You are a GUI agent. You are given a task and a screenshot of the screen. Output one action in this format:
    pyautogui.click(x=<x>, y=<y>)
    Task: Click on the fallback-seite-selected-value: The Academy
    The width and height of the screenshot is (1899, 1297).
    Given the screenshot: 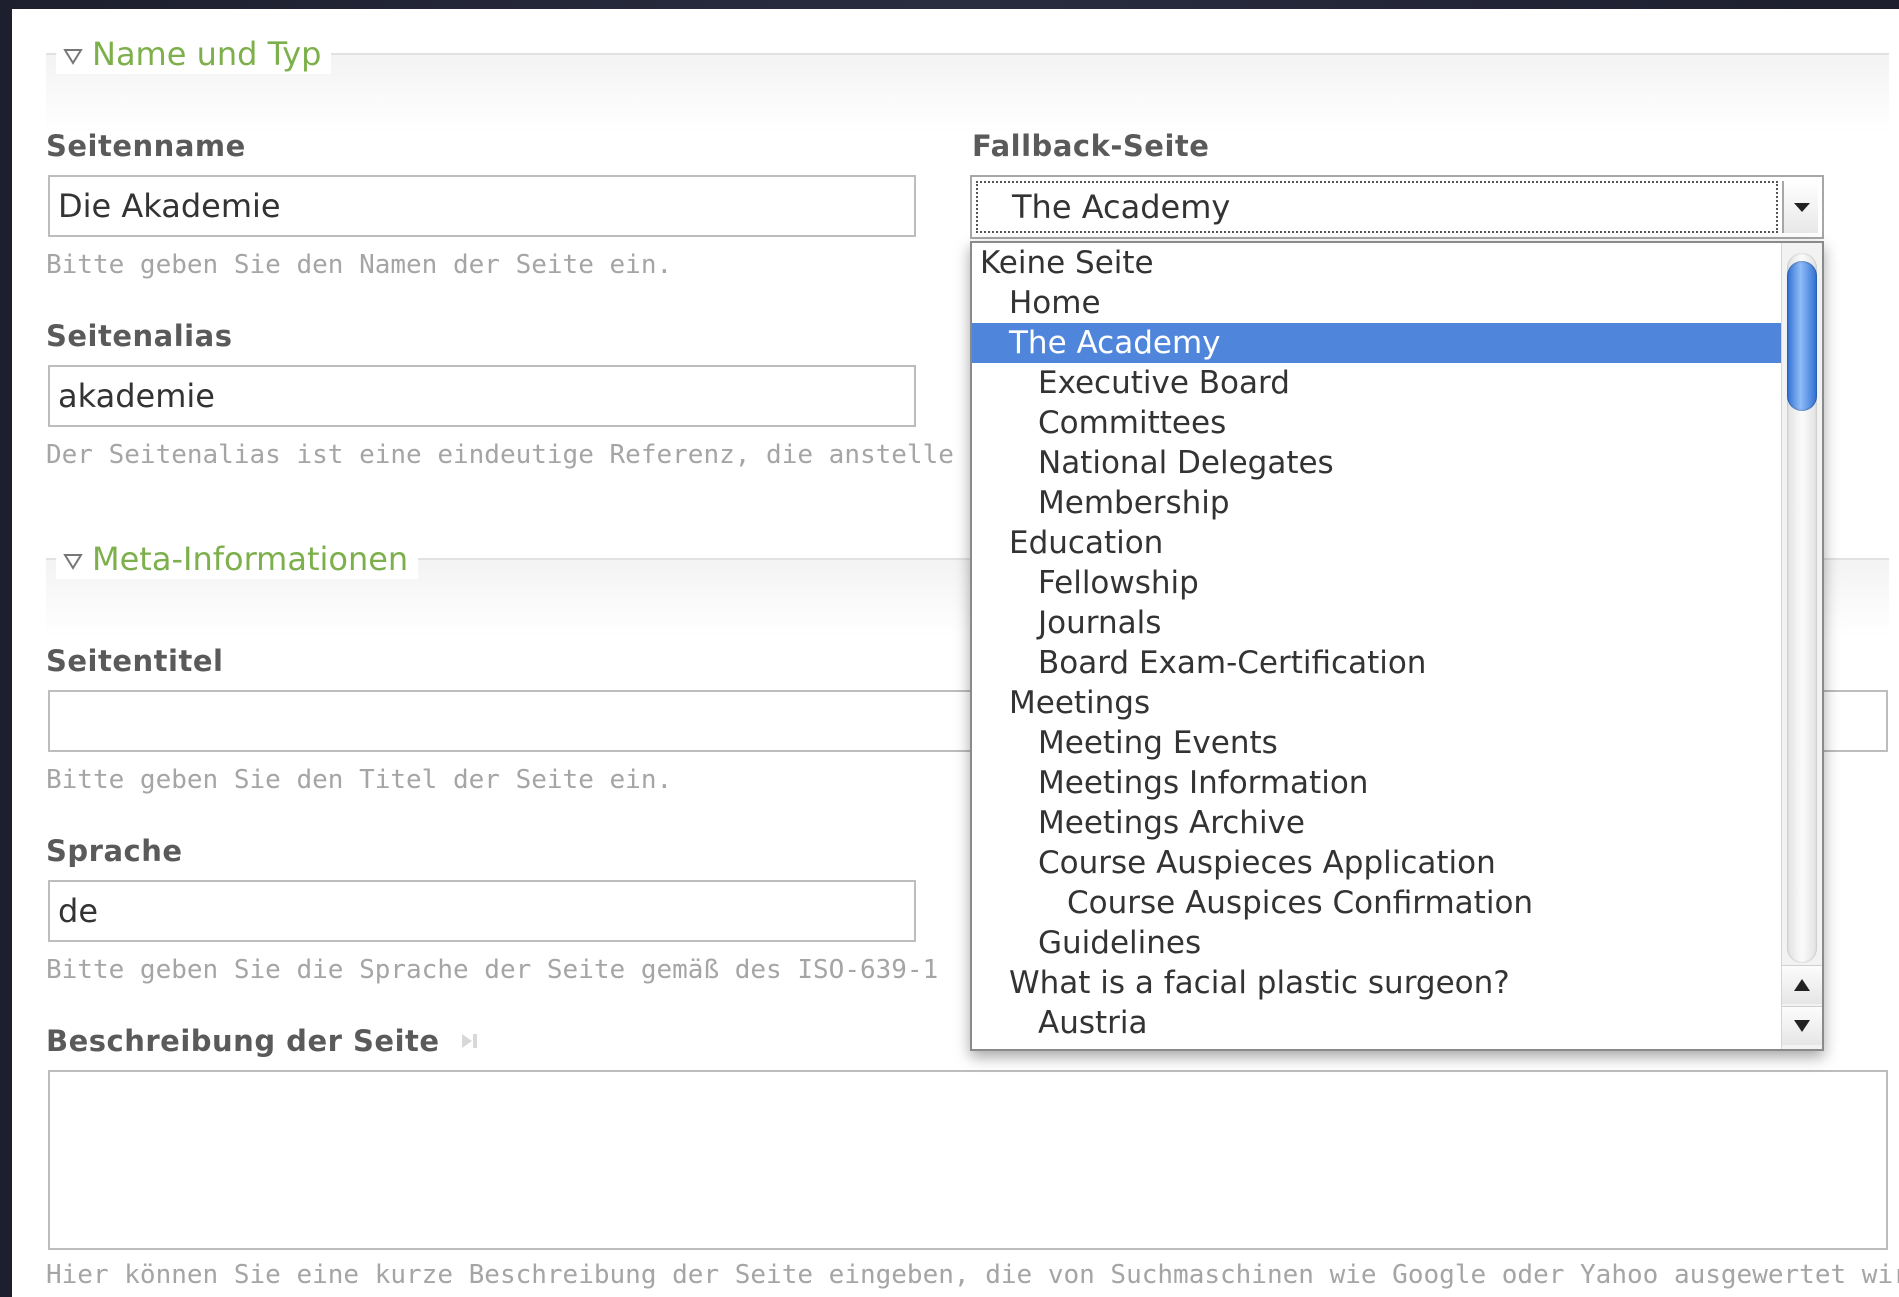 What is the action you would take?
    pyautogui.click(x=1121, y=207)
    